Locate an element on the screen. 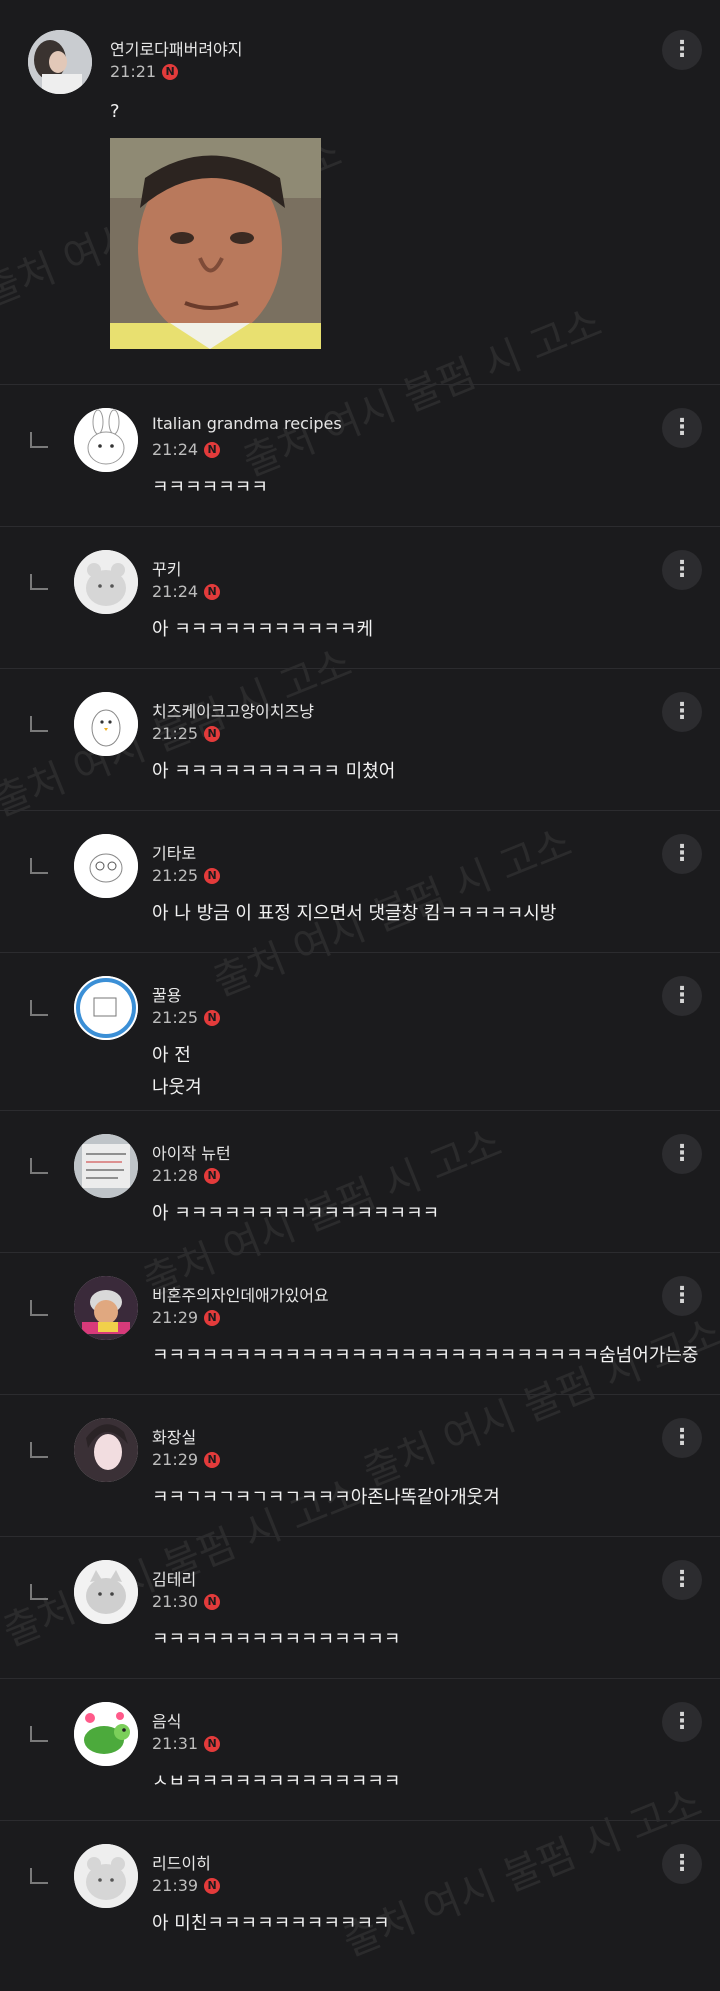 The image size is (720, 1991). author-name: 꿀용 is located at coordinates (166, 994).